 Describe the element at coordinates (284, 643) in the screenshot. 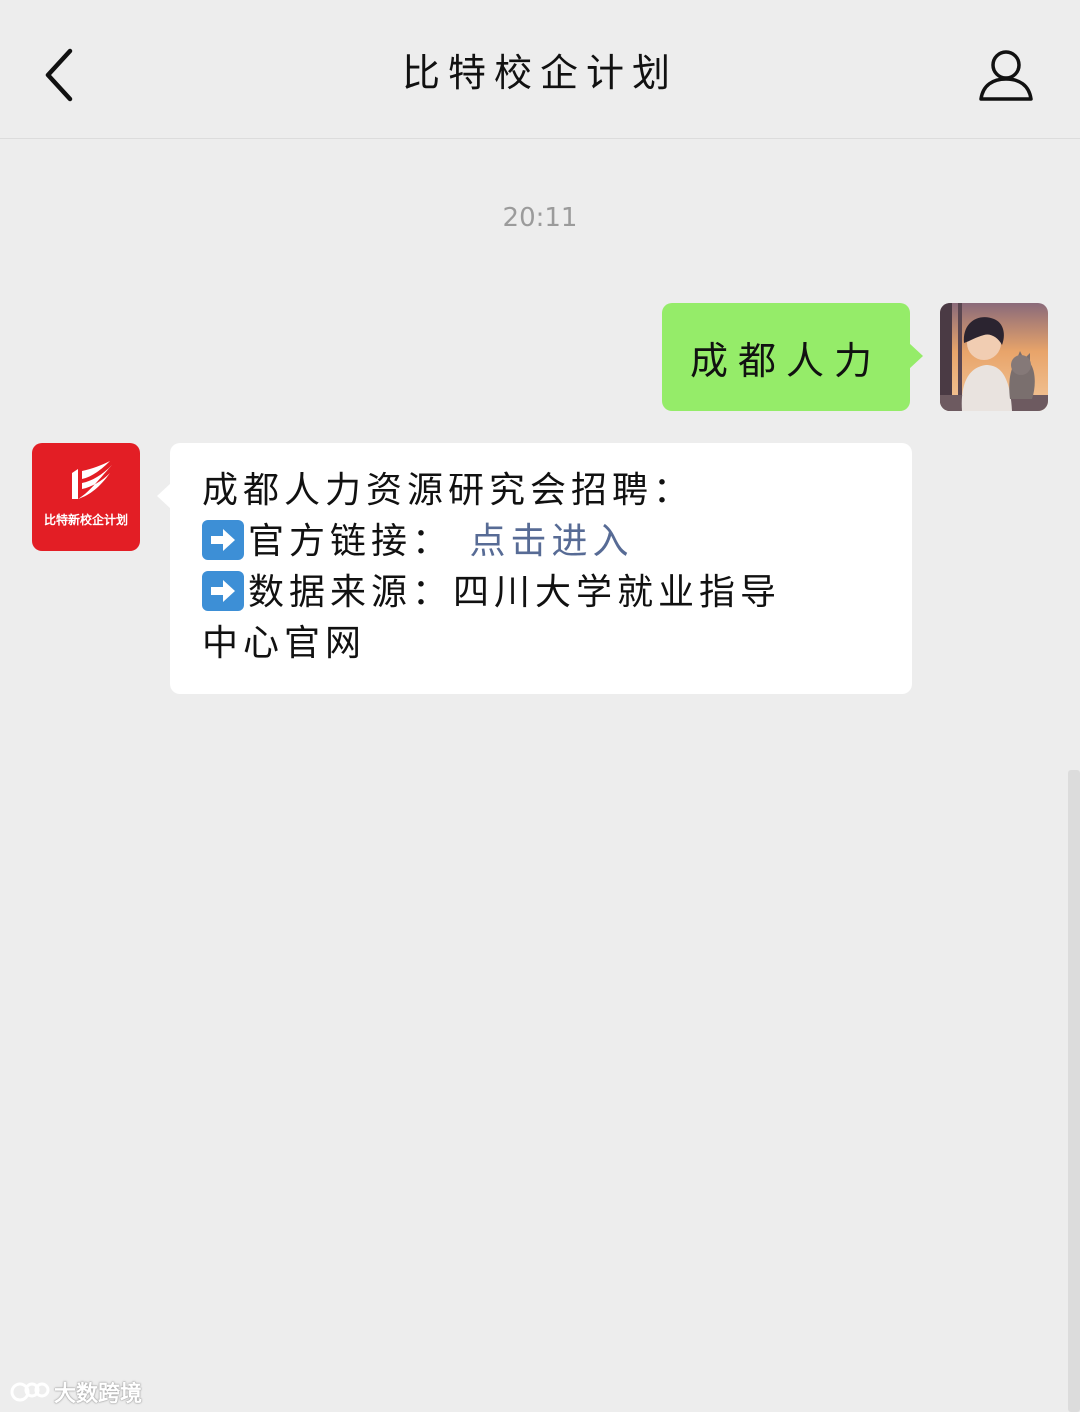

I see `message-line: 中心官网` at that location.